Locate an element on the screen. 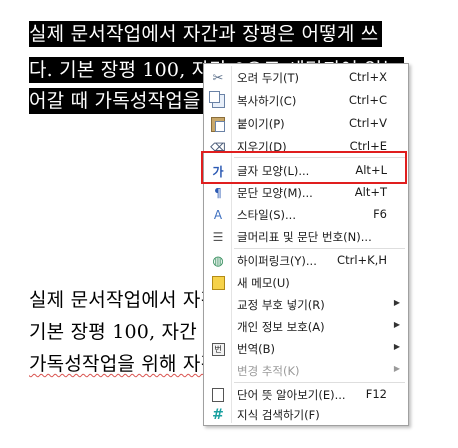  menu-item-shortcut: Ctrl+C is located at coordinates (367, 100).